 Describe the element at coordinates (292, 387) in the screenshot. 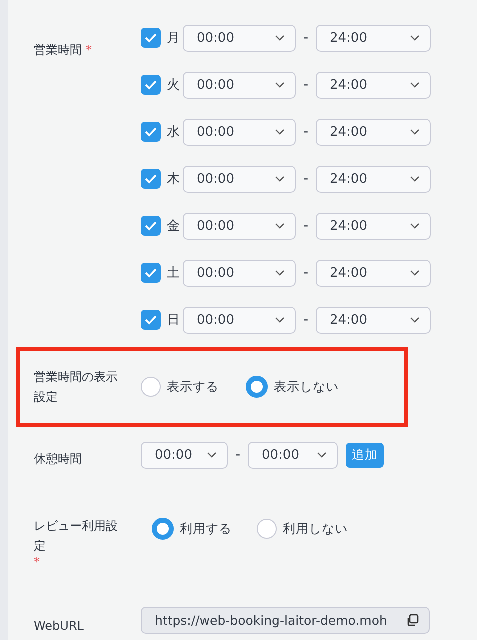

I see `radio-option: 表示しない` at that location.